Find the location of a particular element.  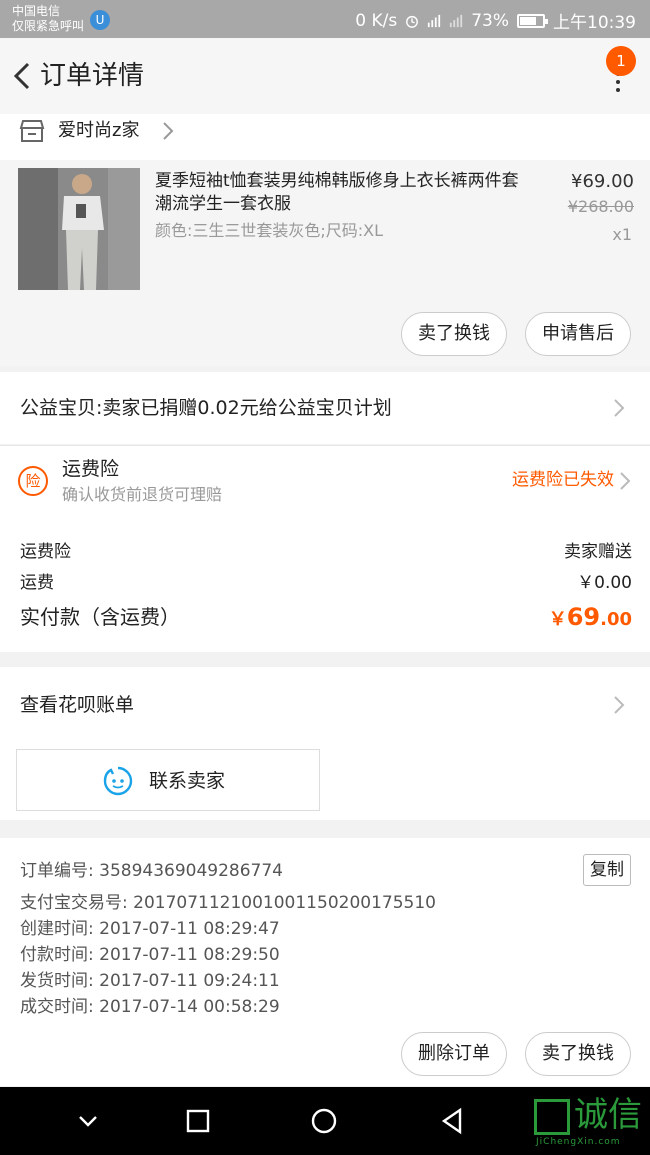

hide-nav-icon is located at coordinates (88, 1121).